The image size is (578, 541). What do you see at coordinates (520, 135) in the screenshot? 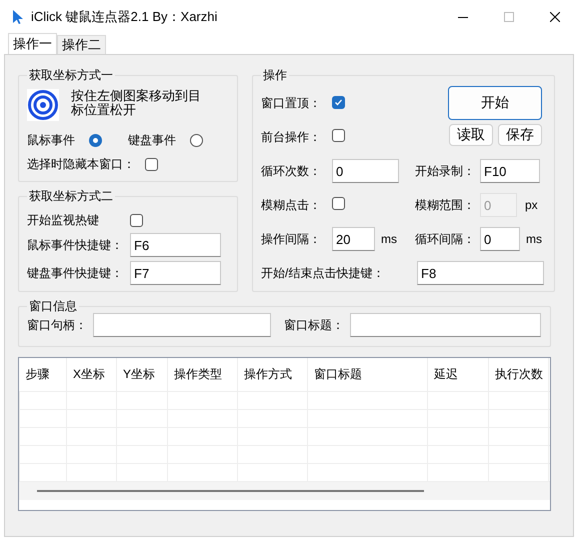
I see `toolbar-button: 保存` at bounding box center [520, 135].